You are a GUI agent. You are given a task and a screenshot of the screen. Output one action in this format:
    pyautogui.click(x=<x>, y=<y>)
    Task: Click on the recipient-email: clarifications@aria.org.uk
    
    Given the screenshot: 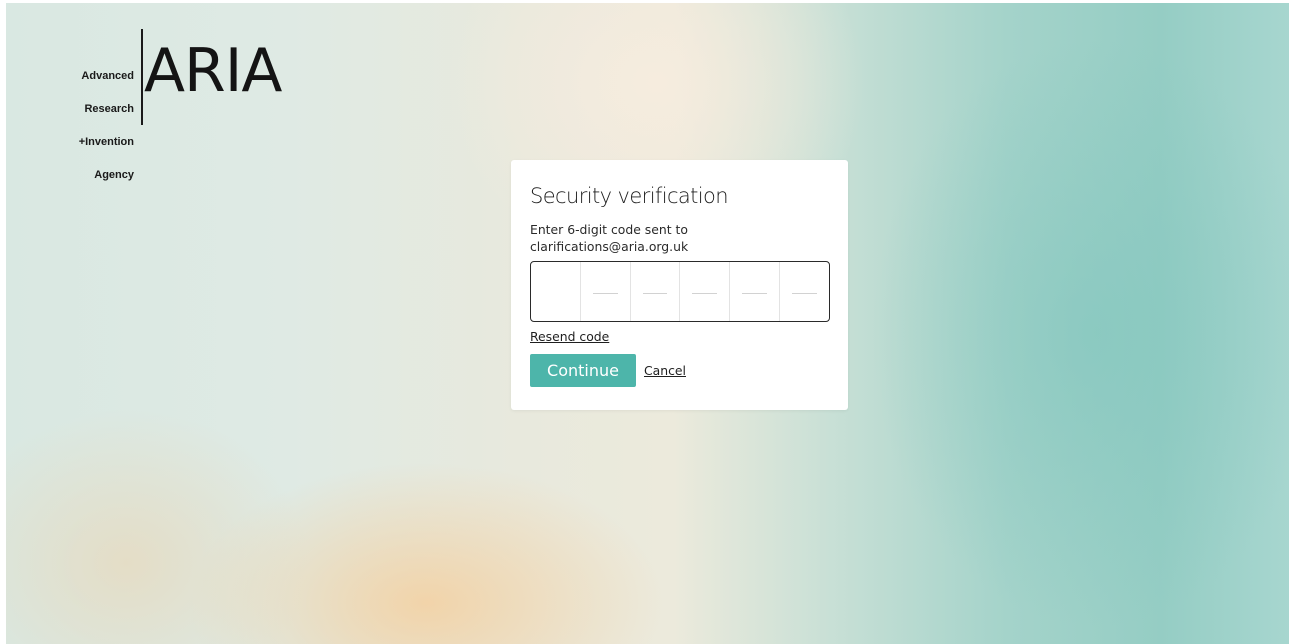 What is the action you would take?
    pyautogui.click(x=609, y=246)
    